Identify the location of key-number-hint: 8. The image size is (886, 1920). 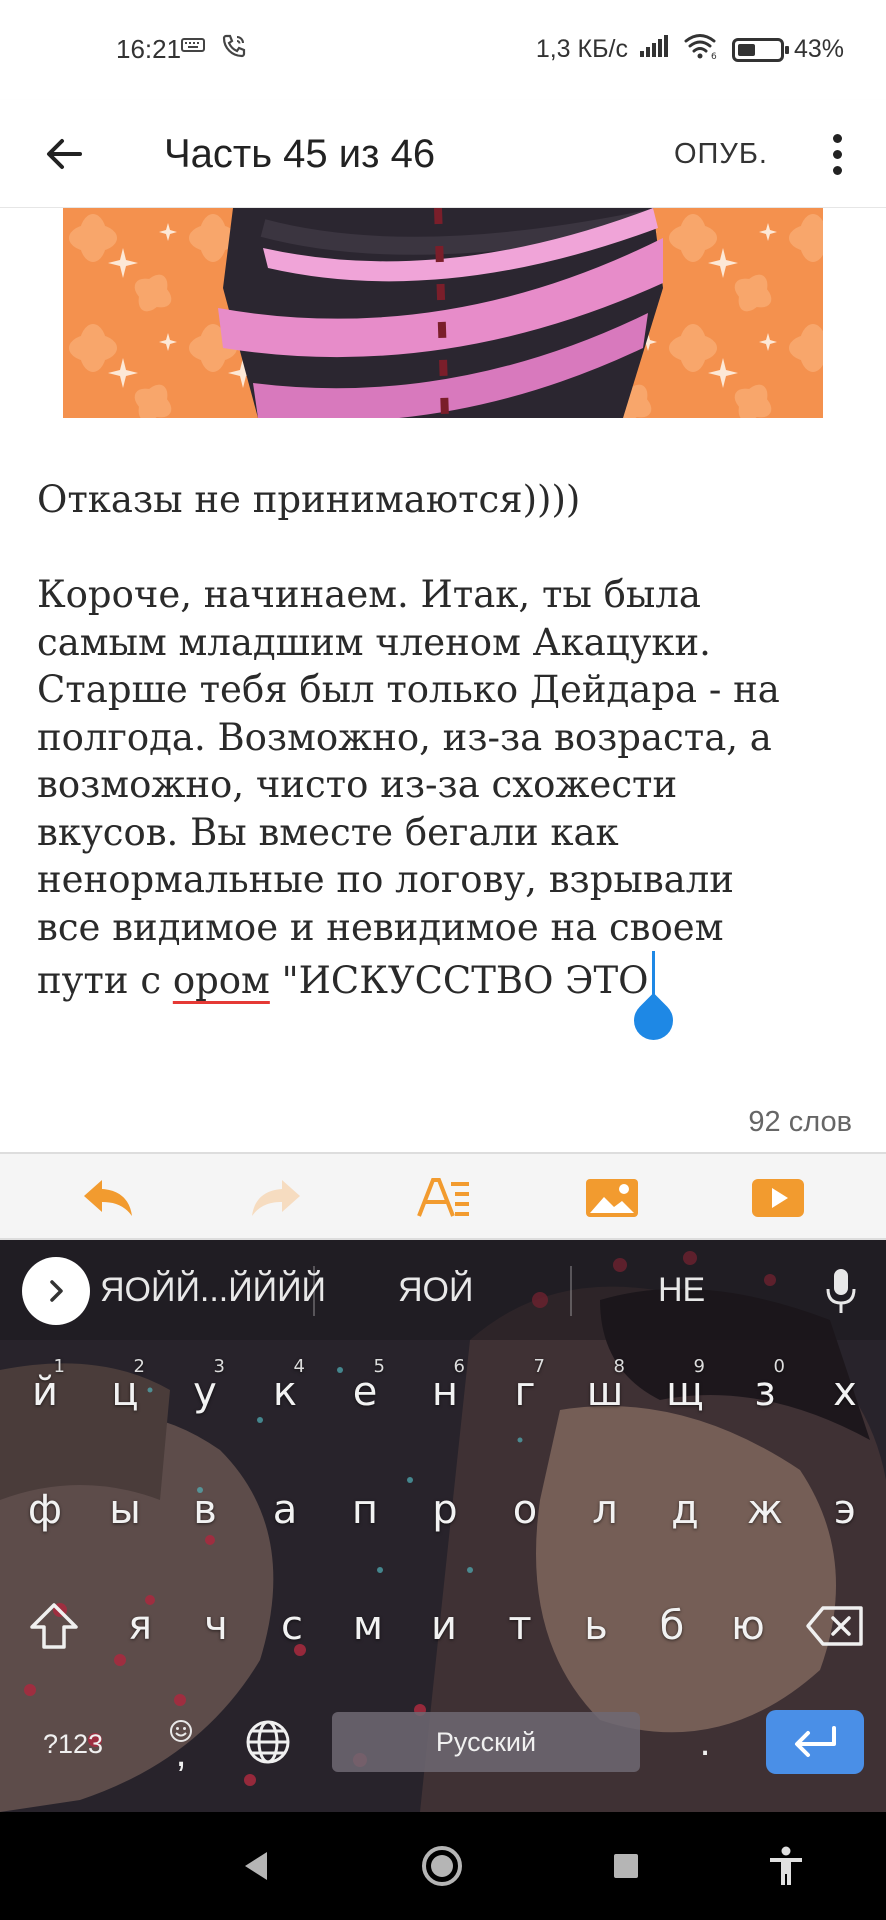
(619, 1366).